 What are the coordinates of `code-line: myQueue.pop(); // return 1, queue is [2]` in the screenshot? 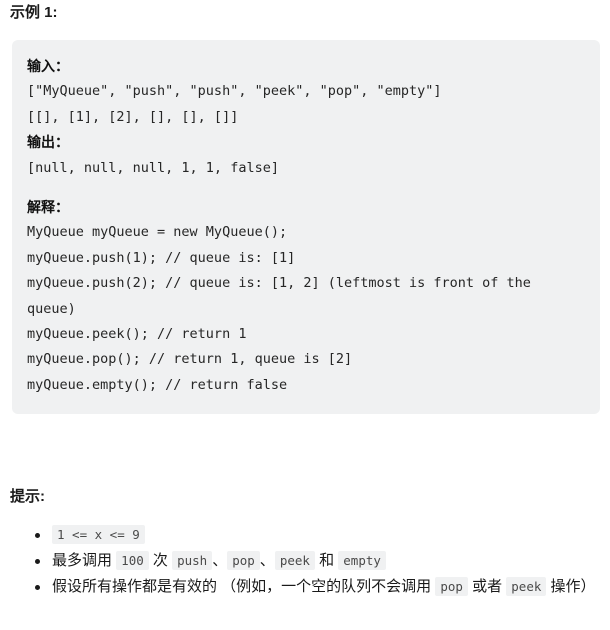 It's located at (190, 359).